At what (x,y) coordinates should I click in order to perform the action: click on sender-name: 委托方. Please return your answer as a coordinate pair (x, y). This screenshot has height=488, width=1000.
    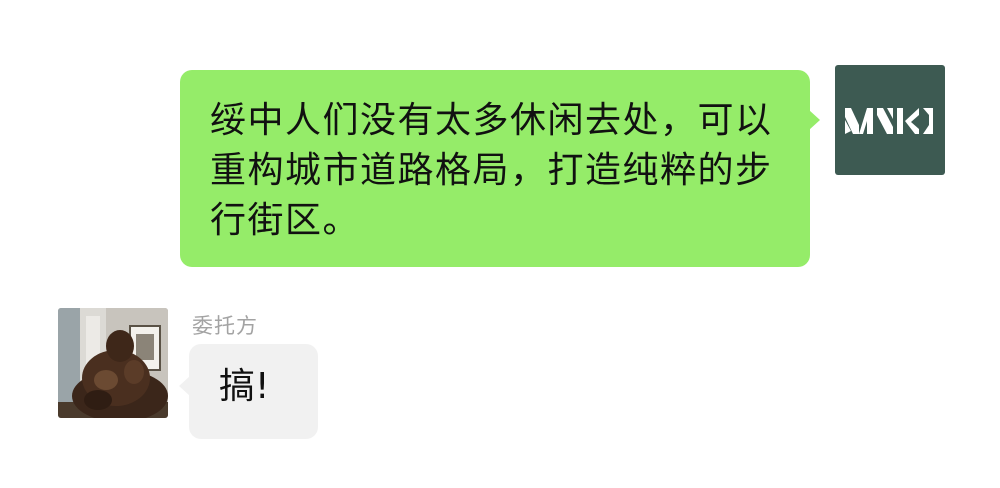
    Looking at the image, I should click on (225, 326).